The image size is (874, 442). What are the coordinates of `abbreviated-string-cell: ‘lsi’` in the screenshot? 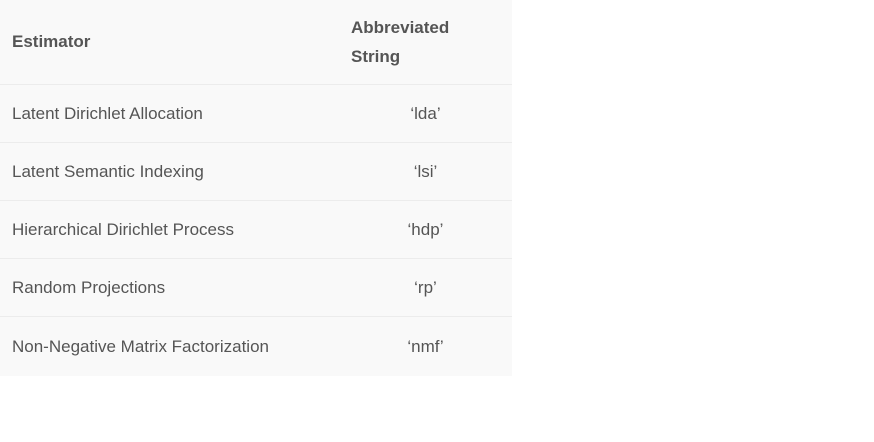 It's located at (425, 171).